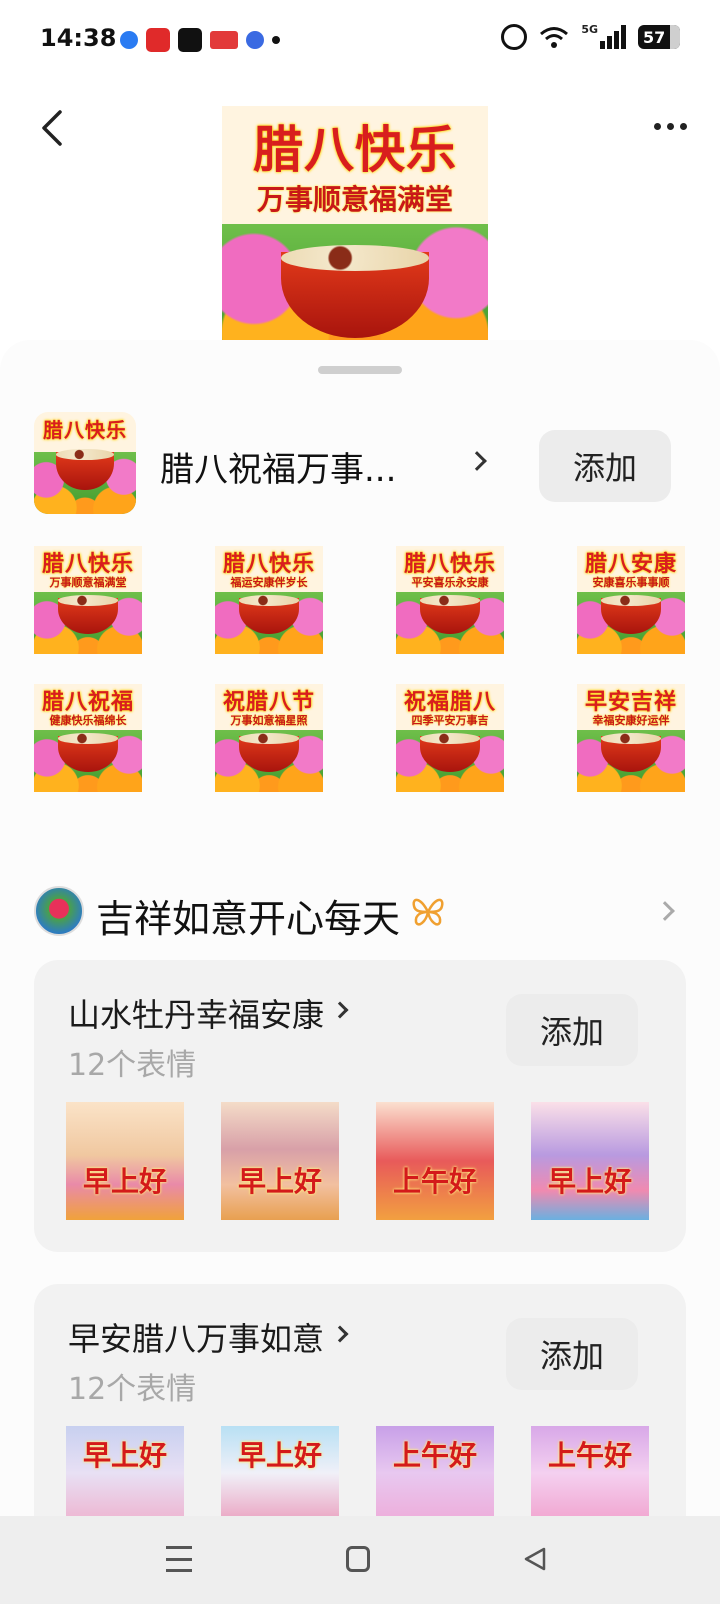  I want to click on status-time: 14:38, so click(78, 38).